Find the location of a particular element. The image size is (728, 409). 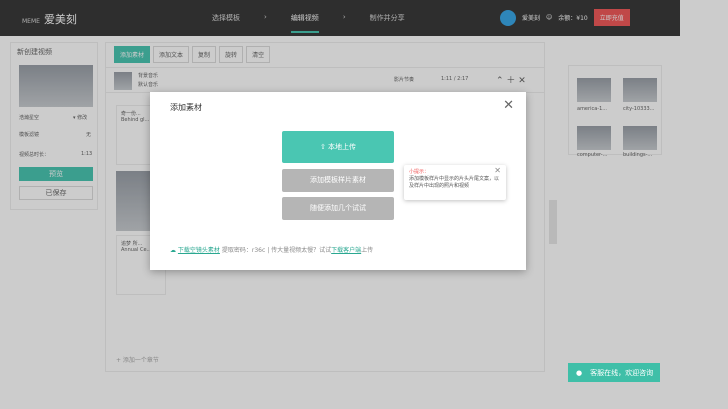

tip-title: 小提示： is located at coordinates (419, 172).